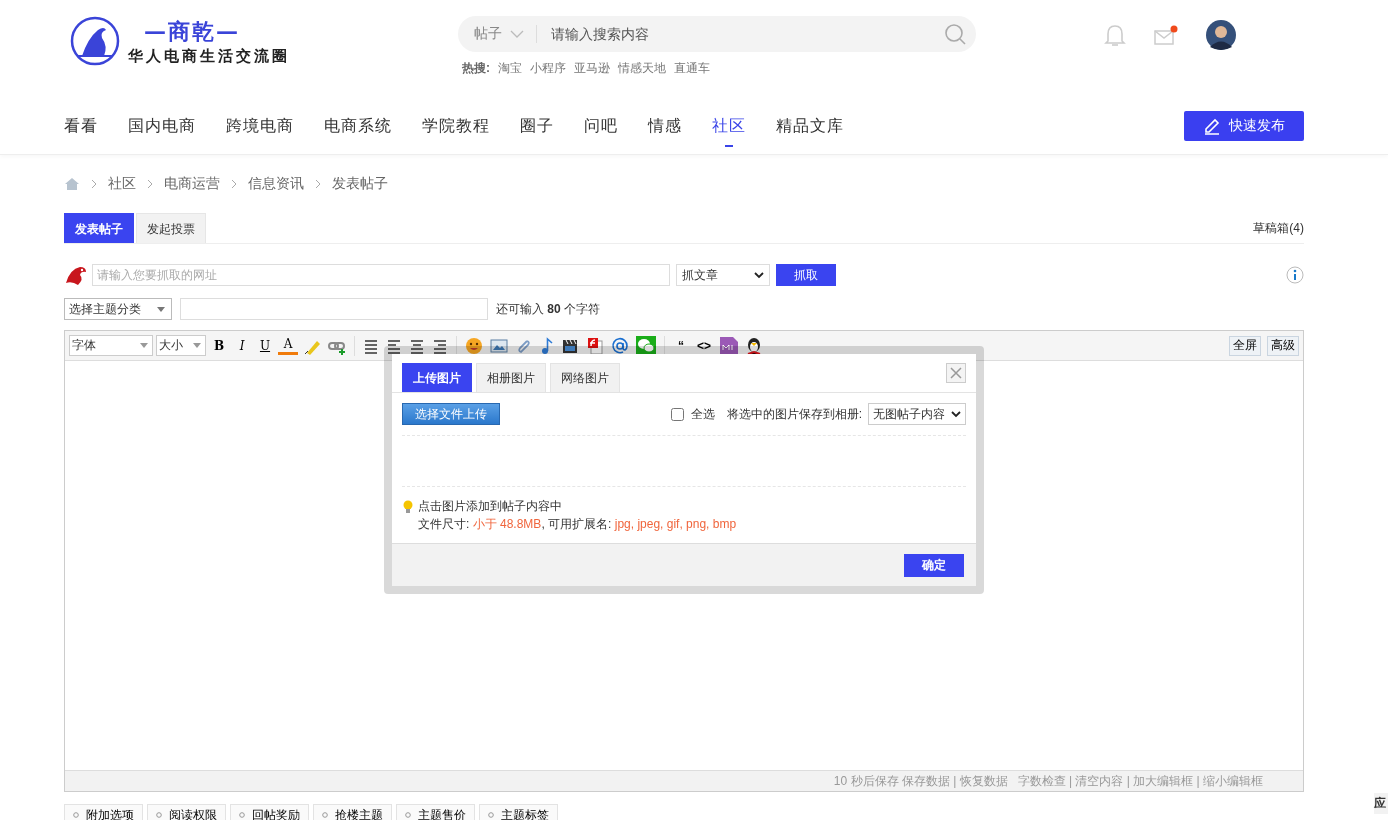 The width and height of the screenshot is (1388, 820). What do you see at coordinates (435, 812) in the screenshot?
I see `option-tab: 主题售价` at bounding box center [435, 812].